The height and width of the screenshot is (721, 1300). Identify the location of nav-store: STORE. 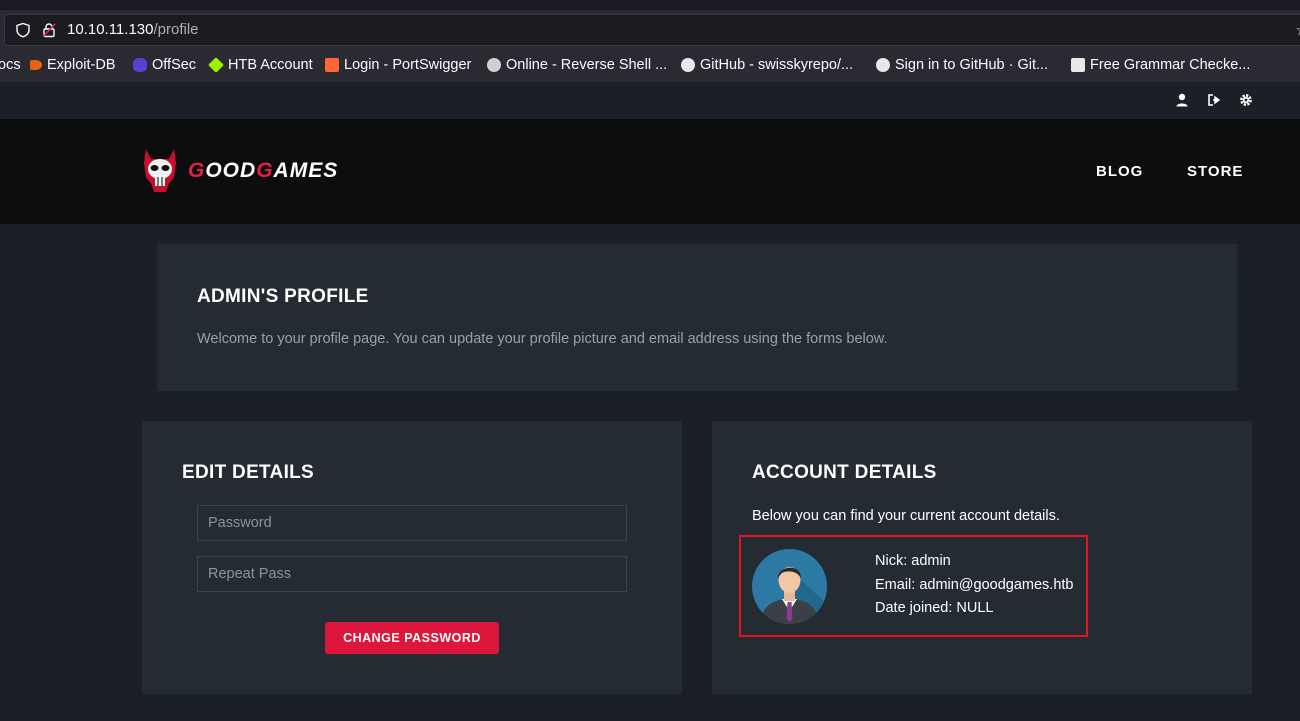
(1215, 171).